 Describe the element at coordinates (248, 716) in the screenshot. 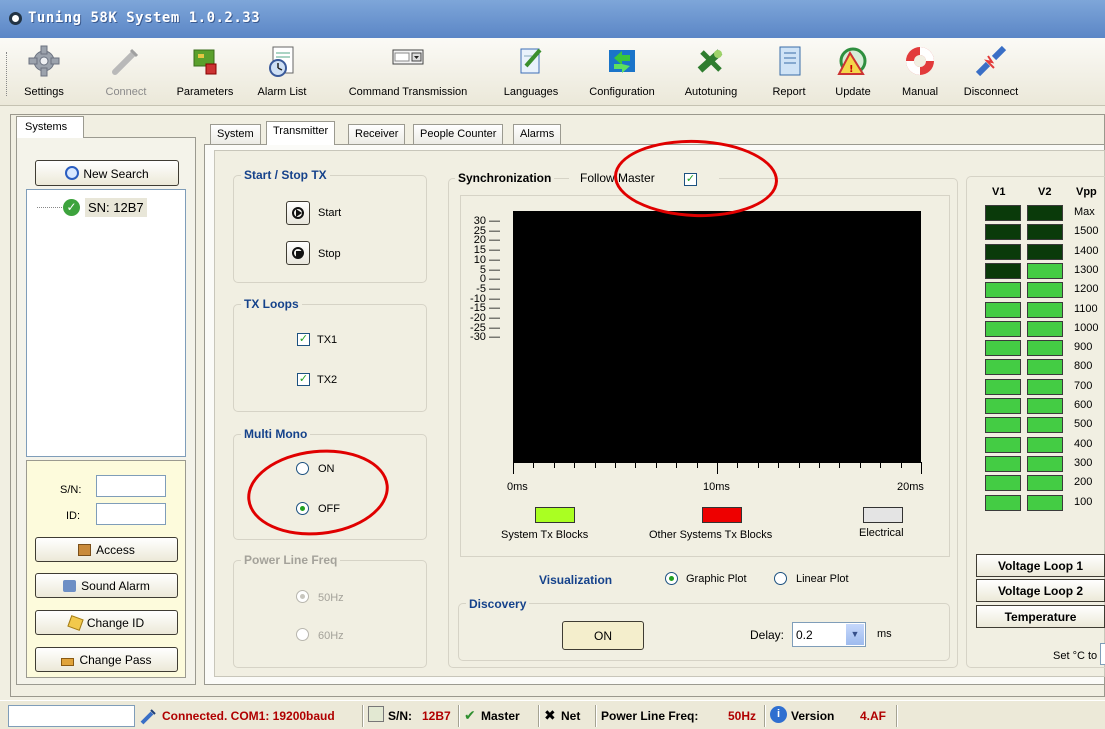

I see `status-connected: Connected. COM1: 19200baud` at that location.